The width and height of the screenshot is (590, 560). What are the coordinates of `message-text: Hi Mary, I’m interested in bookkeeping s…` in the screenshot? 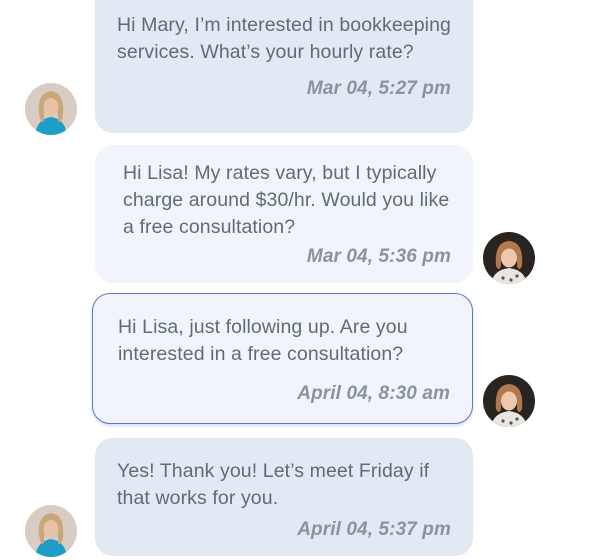 It's located at (284, 38).